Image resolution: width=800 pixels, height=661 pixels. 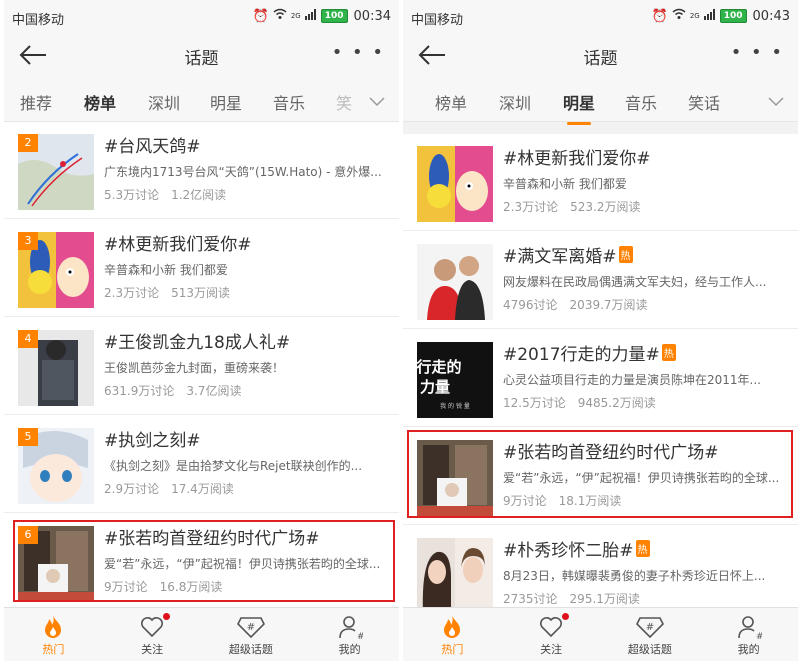 What do you see at coordinates (560, 257) in the screenshot?
I see `topic-title: #满文军离婚#` at bounding box center [560, 257].